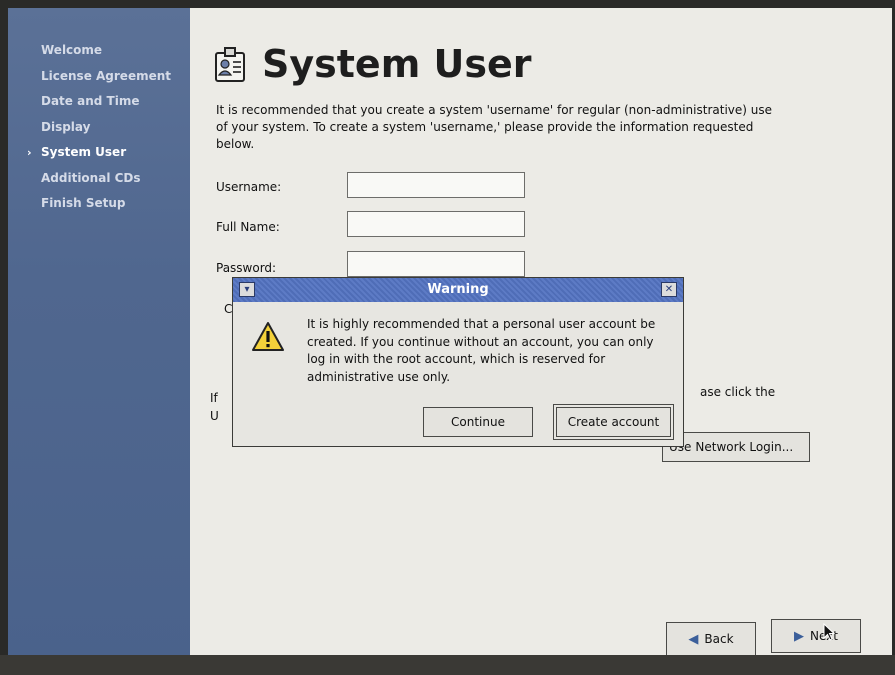  What do you see at coordinates (693, 639) in the screenshot?
I see `back-arrow-icon: ◀` at bounding box center [693, 639].